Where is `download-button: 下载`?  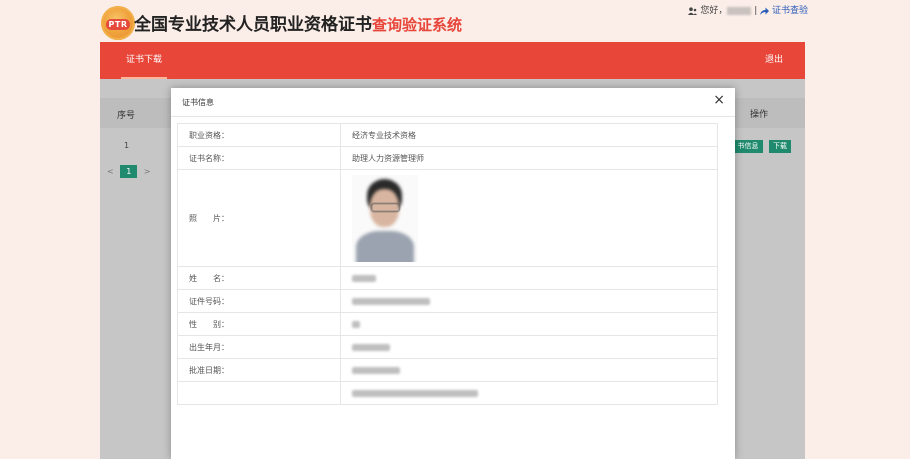
download-button: 下载 is located at coordinates (780, 146).